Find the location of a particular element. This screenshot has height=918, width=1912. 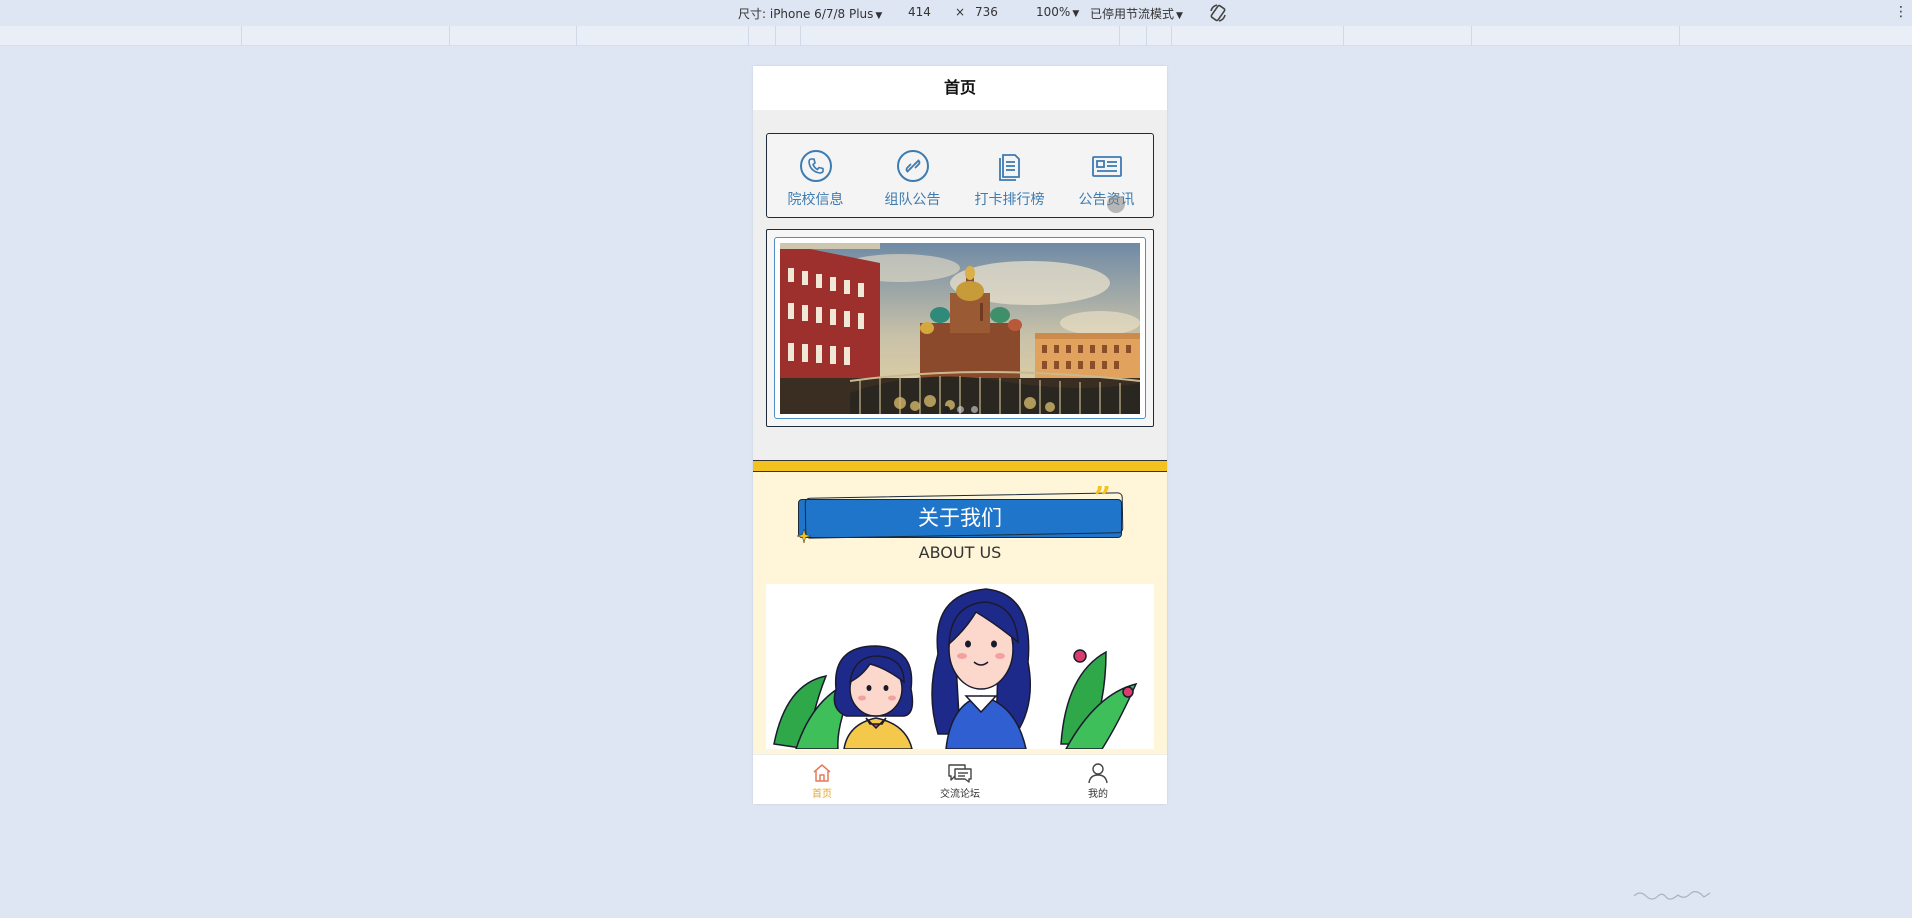

zoom-selector: 100% ▼ is located at coordinates (1057, 12).